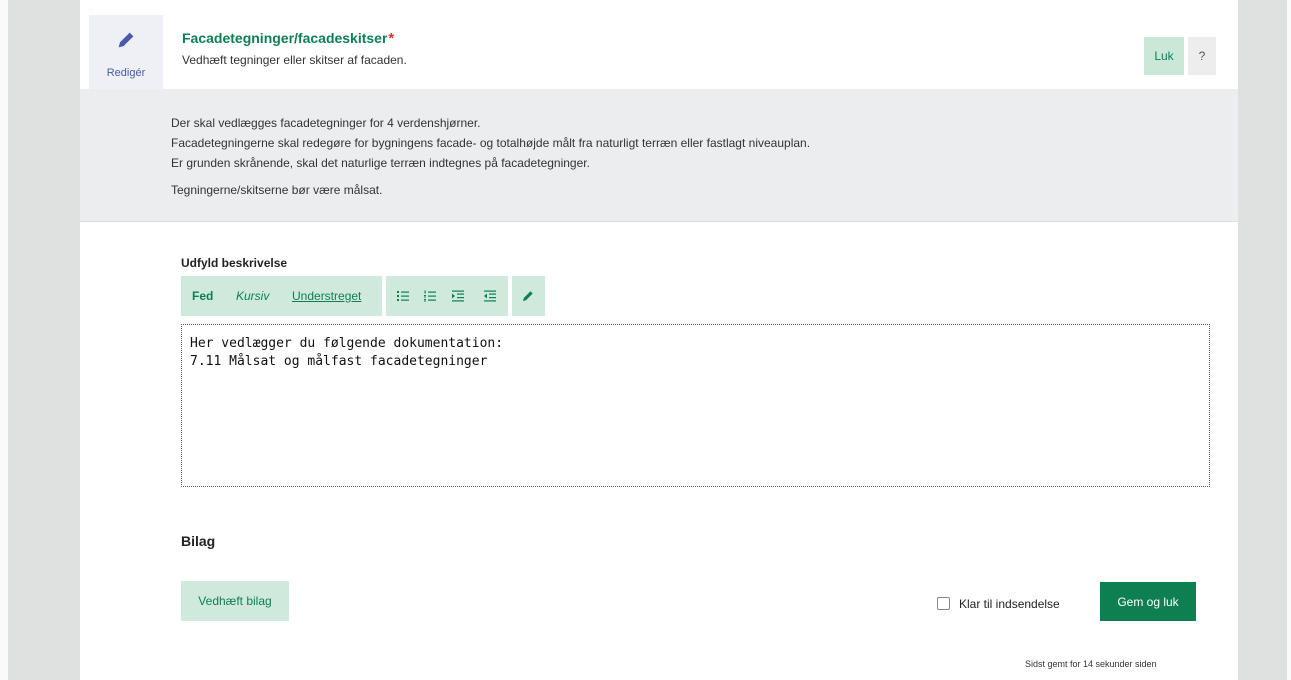  What do you see at coordinates (126, 52) in the screenshot?
I see `edit-button: Redigér` at bounding box center [126, 52].